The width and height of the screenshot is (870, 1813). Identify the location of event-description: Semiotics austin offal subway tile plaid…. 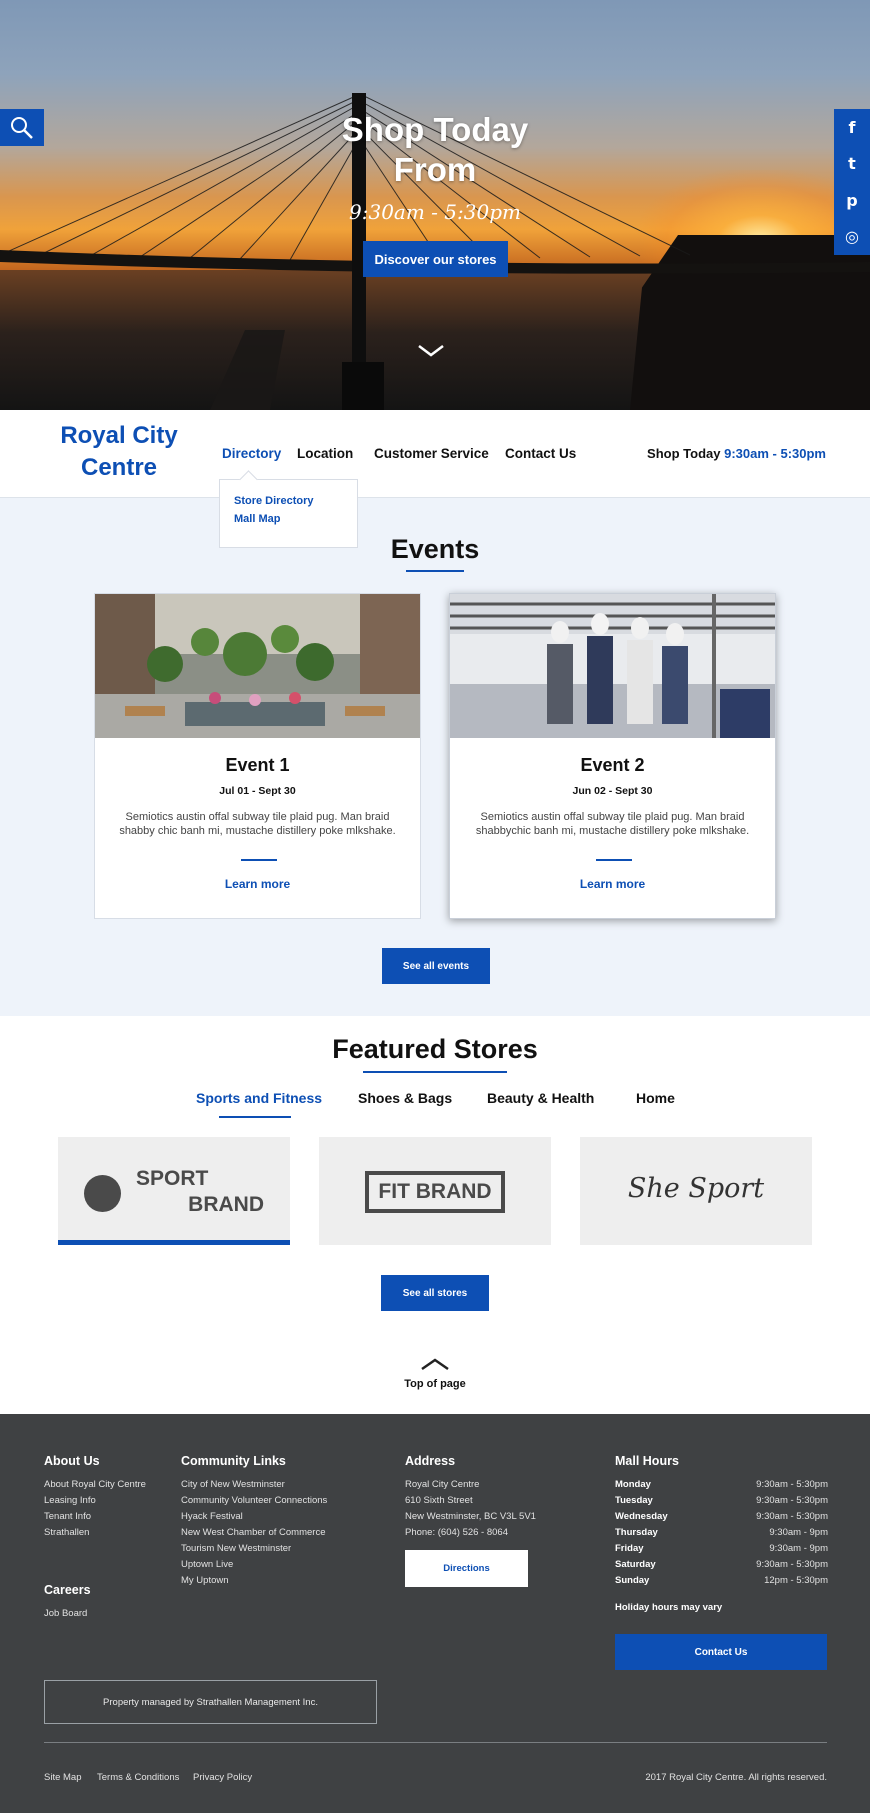
(612, 824).